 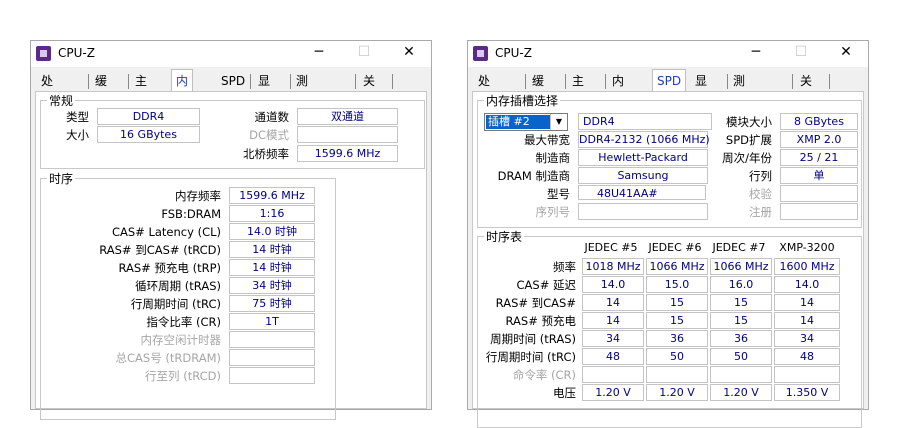 What do you see at coordinates (181, 340) in the screenshot?
I see `idle-timer-label: 内存空闲计时器` at bounding box center [181, 340].